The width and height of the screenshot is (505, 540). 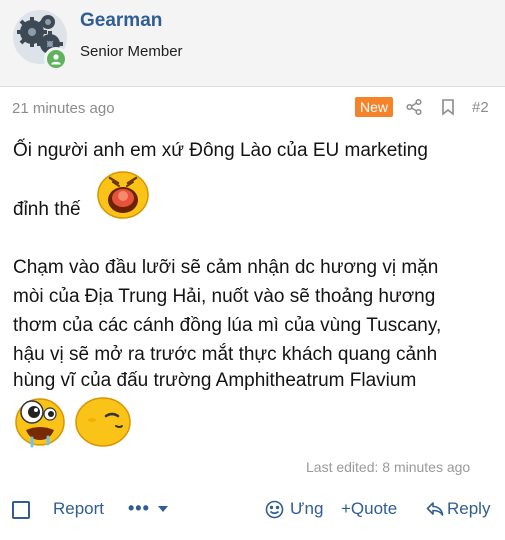 What do you see at coordinates (103, 424) in the screenshot?
I see `smirking-smiley-icon` at bounding box center [103, 424].